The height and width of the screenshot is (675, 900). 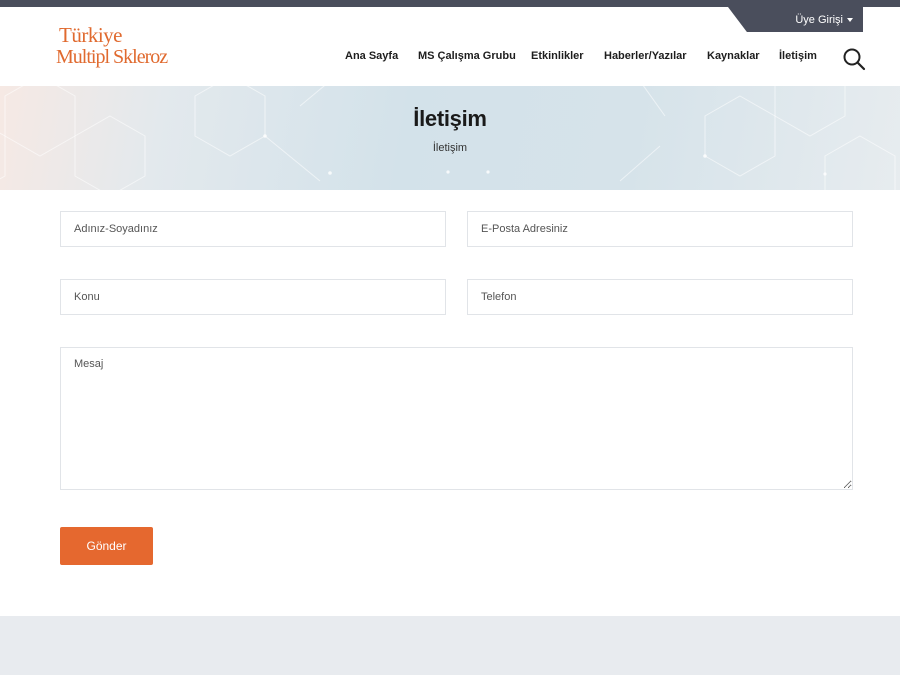 What do you see at coordinates (450, 645) in the screenshot?
I see `footer` at bounding box center [450, 645].